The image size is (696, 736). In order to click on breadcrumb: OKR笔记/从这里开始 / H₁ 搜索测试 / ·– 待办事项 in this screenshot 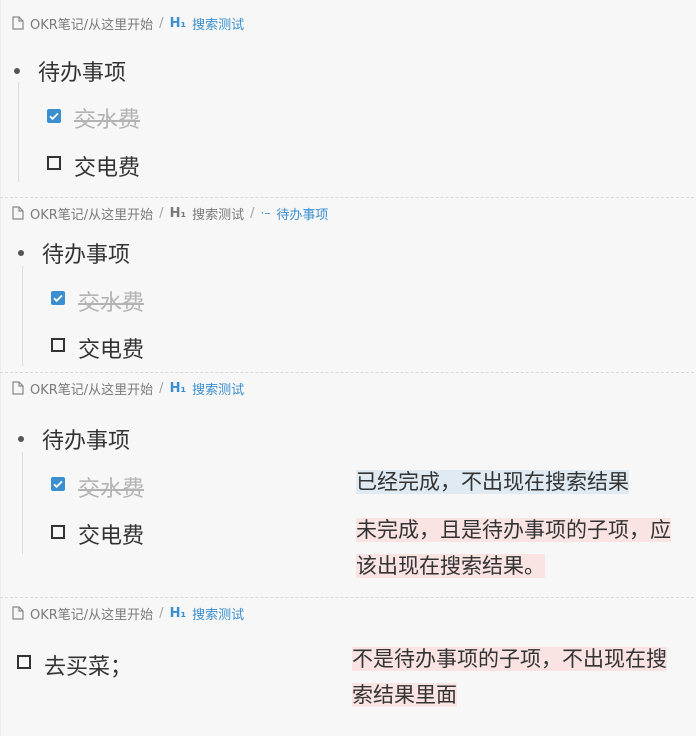, I will do `click(170, 213)`.